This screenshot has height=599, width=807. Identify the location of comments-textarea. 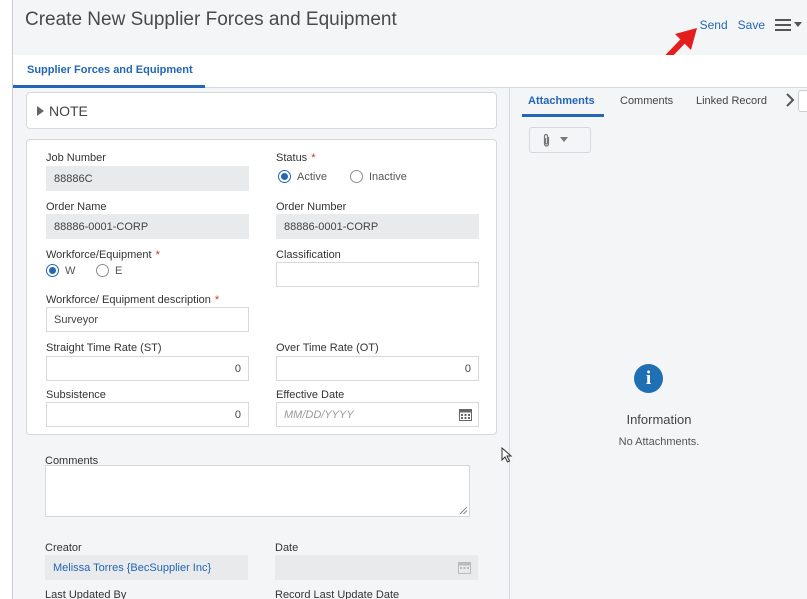
(257, 491).